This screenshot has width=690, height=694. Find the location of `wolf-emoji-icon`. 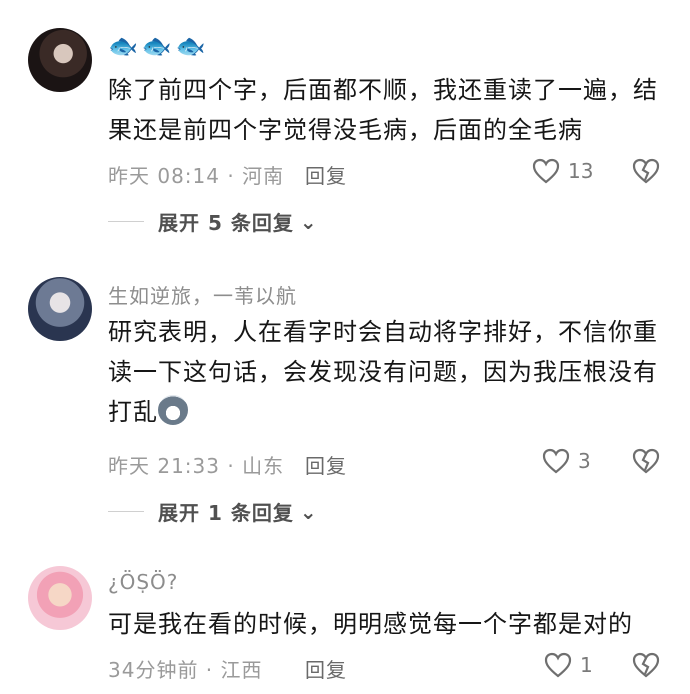

wolf-emoji-icon is located at coordinates (173, 410).